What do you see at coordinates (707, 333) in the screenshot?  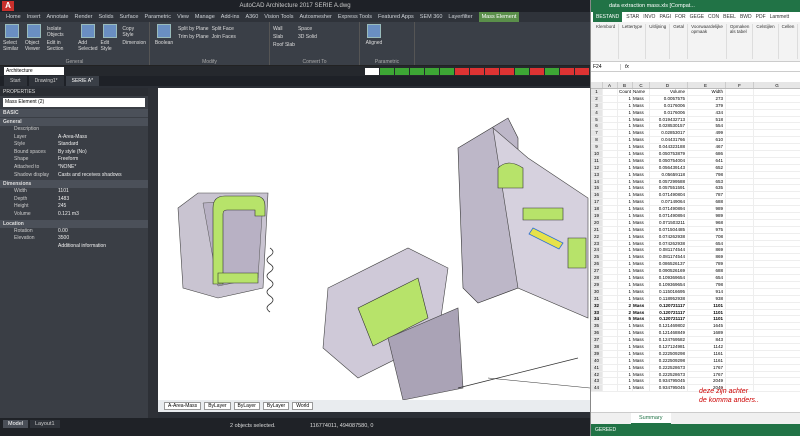 I see `cell: 1689` at bounding box center [707, 333].